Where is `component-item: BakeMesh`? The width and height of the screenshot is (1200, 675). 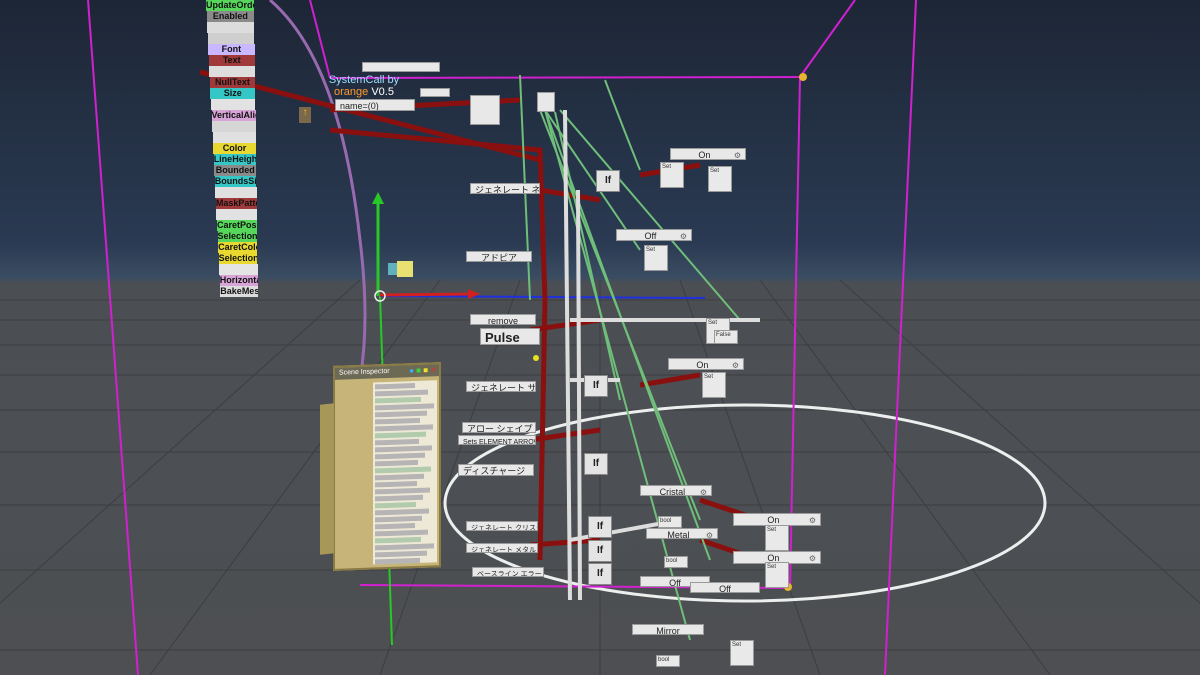 component-item: BakeMesh is located at coordinates (239, 291).